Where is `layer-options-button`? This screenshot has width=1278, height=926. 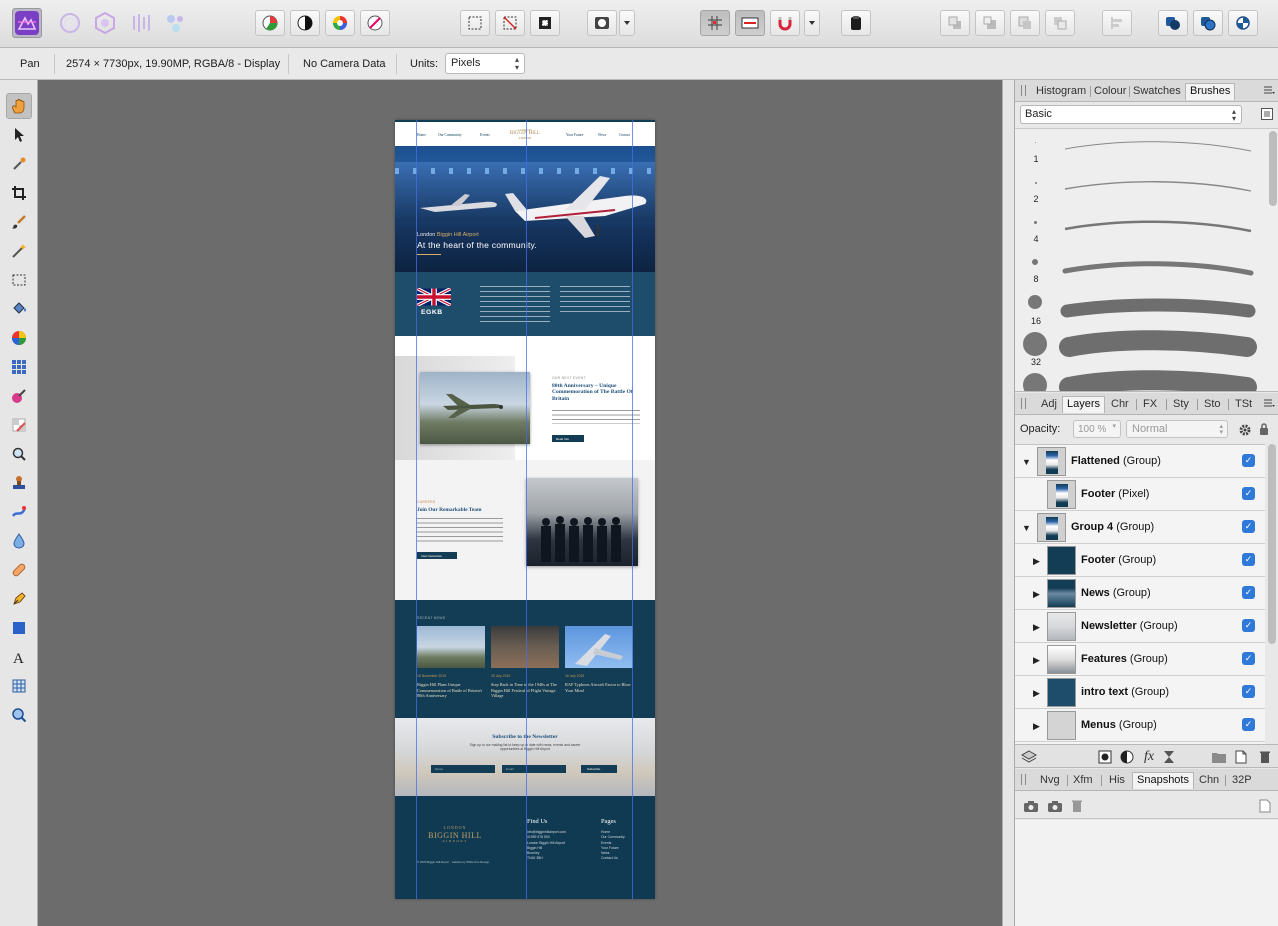 layer-options-button is located at coordinates (1029, 757).